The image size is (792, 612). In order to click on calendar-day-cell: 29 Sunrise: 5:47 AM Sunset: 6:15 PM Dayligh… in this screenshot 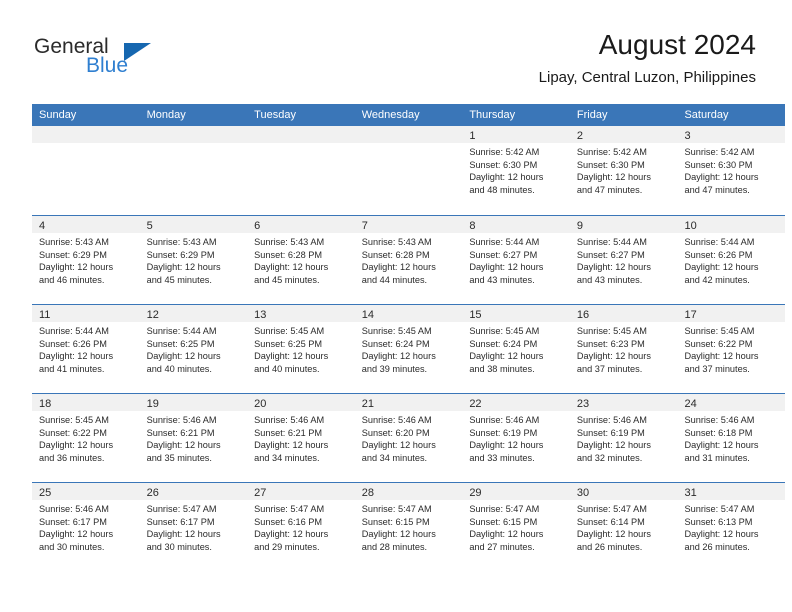, I will do `click(516, 527)`.